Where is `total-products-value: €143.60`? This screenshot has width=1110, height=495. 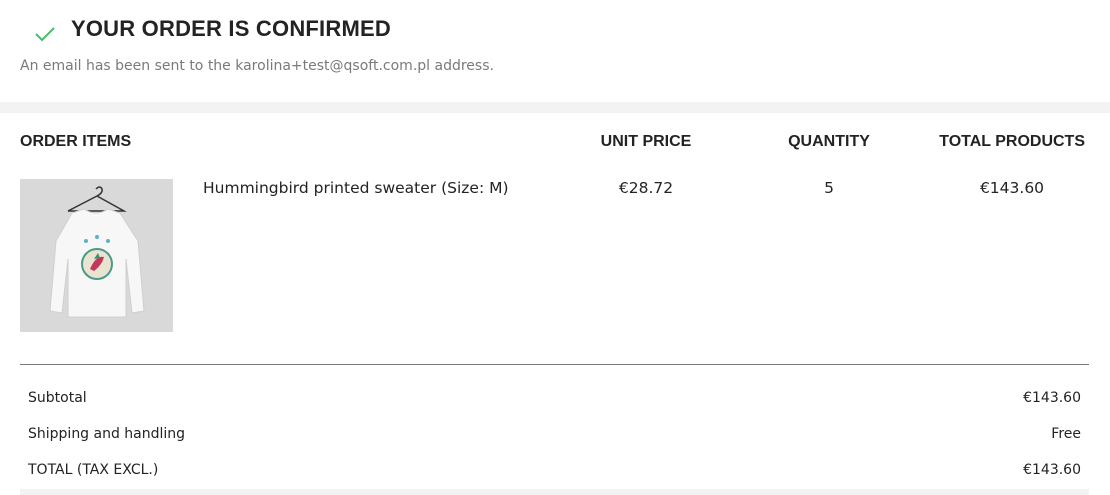 total-products-value: €143.60 is located at coordinates (1012, 188).